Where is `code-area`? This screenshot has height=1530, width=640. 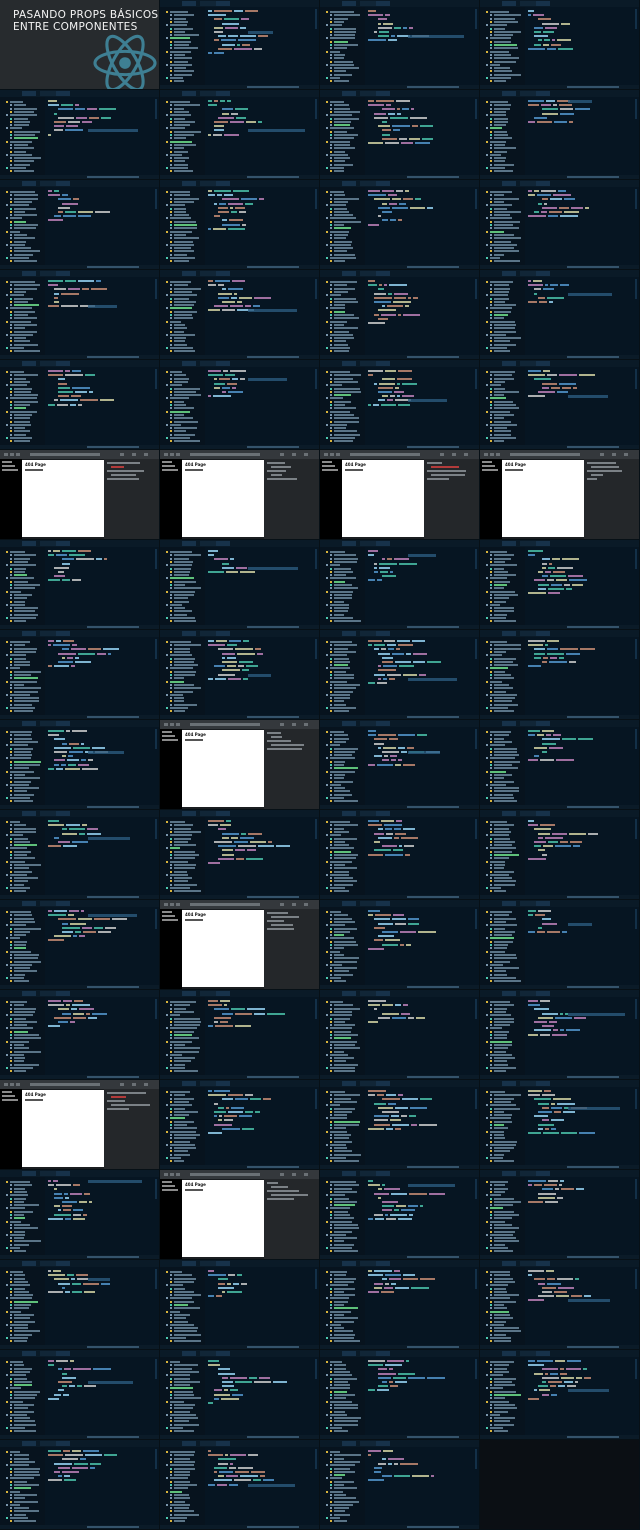
code-area is located at coordinates (580, 1036).